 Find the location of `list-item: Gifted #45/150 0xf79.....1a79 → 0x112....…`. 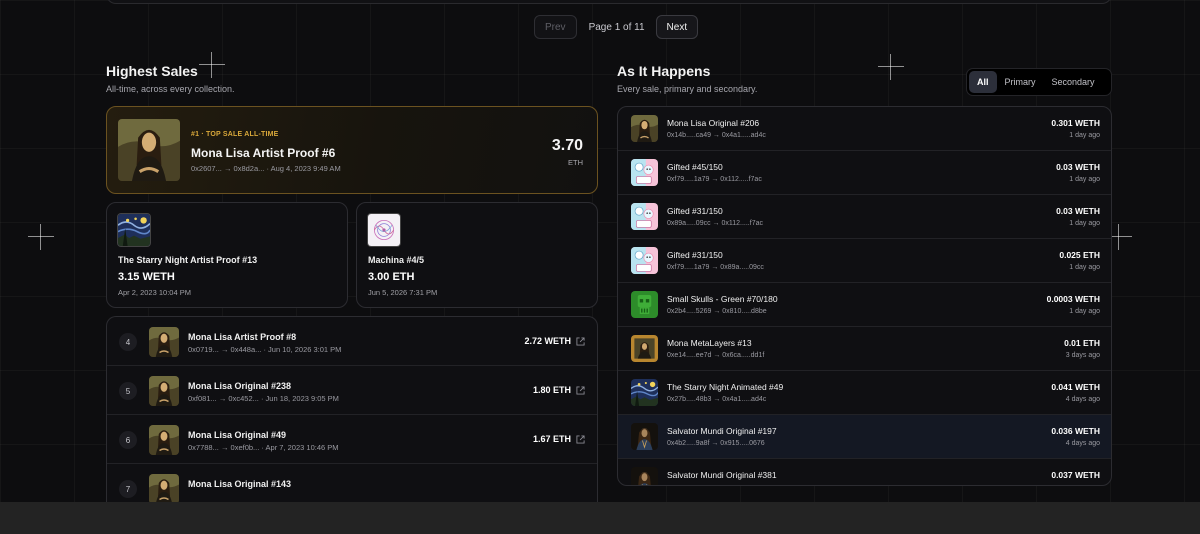

list-item: Gifted #45/150 0xf79.....1a79 → 0x112....… is located at coordinates (864, 173).